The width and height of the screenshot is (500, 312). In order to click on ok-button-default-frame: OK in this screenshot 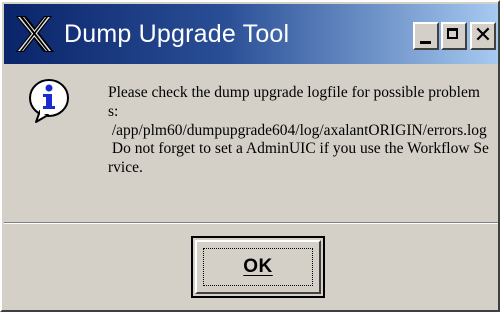, I will do `click(258, 267)`.